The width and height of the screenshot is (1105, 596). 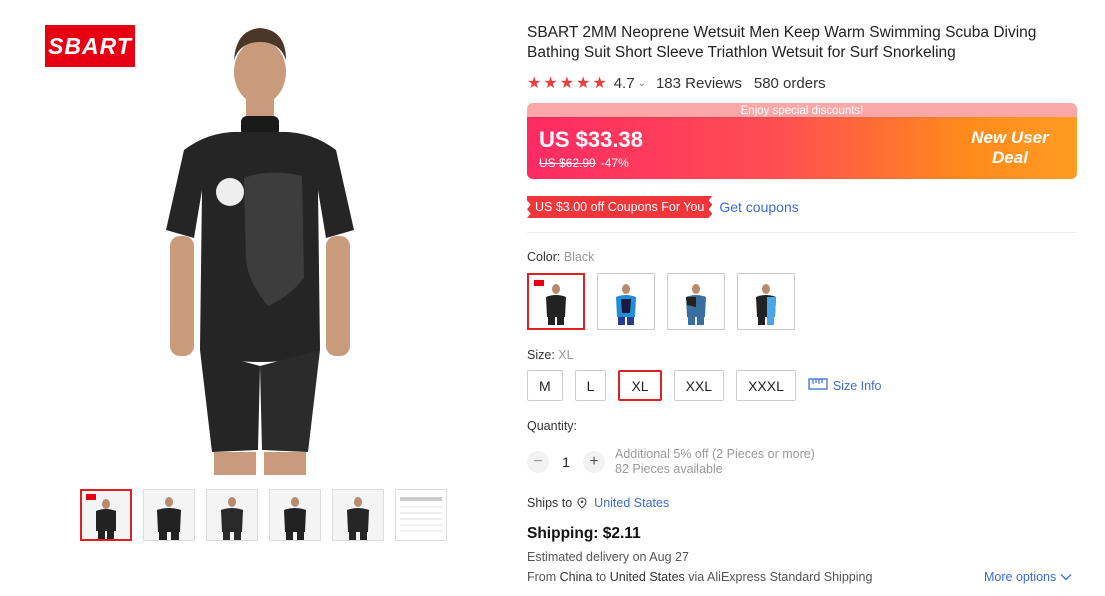 I want to click on estimated-delivery: Estimated delivery on Aug 27, so click(x=608, y=557).